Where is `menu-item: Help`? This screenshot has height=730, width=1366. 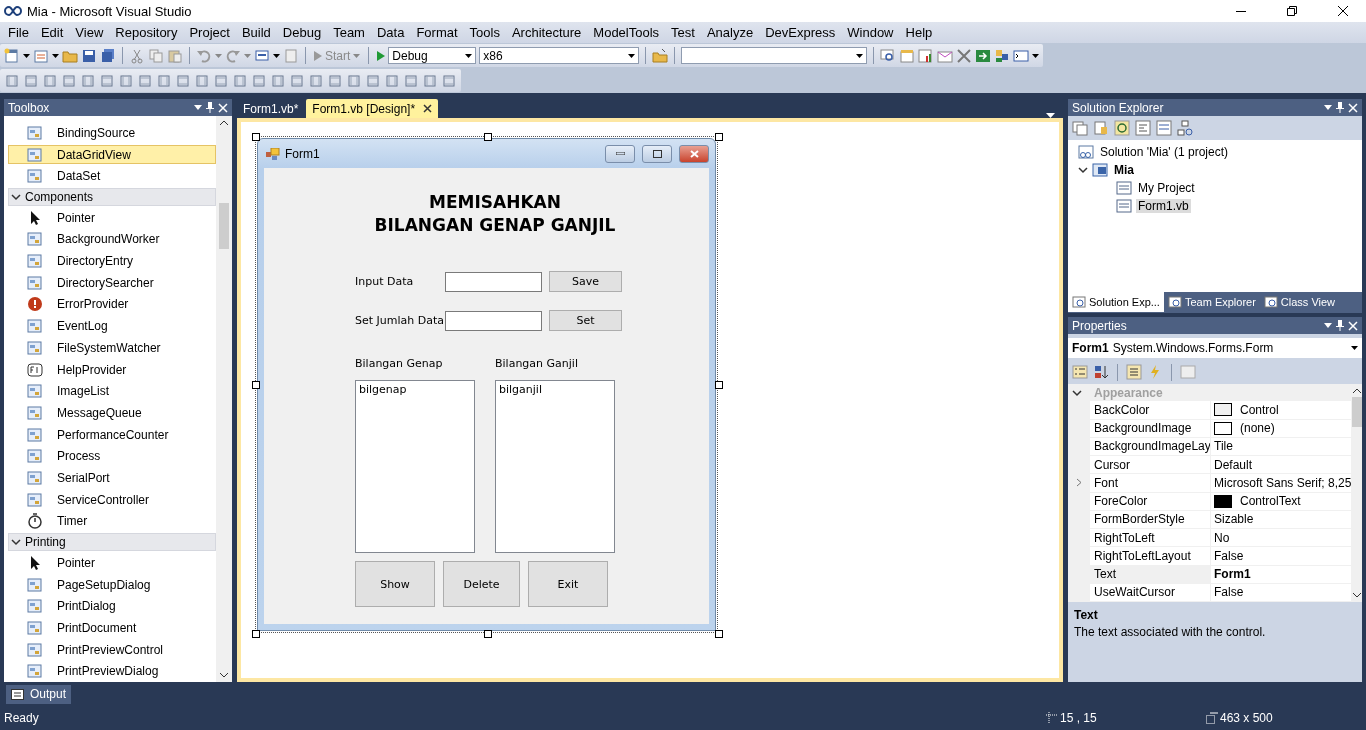
menu-item: Help is located at coordinates (919, 32).